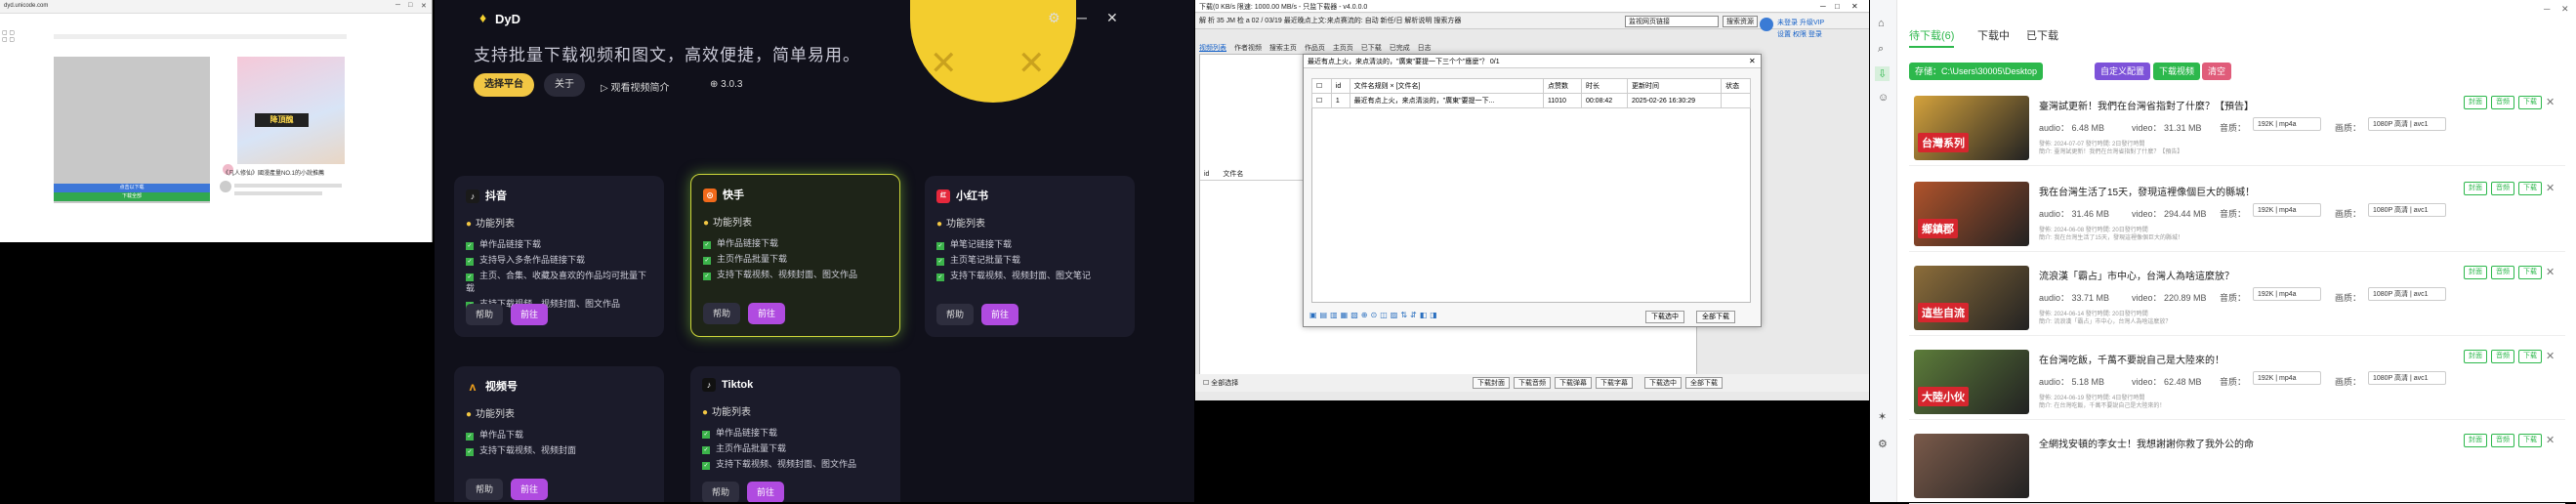  Describe the element at coordinates (559, 434) in the screenshot. I see `card-shipinhao: ᴧ 视频号 ● 功能列表 ✓ 单作品下载 ✓ 支持下载视频、视频封面 帮助 前往` at that location.